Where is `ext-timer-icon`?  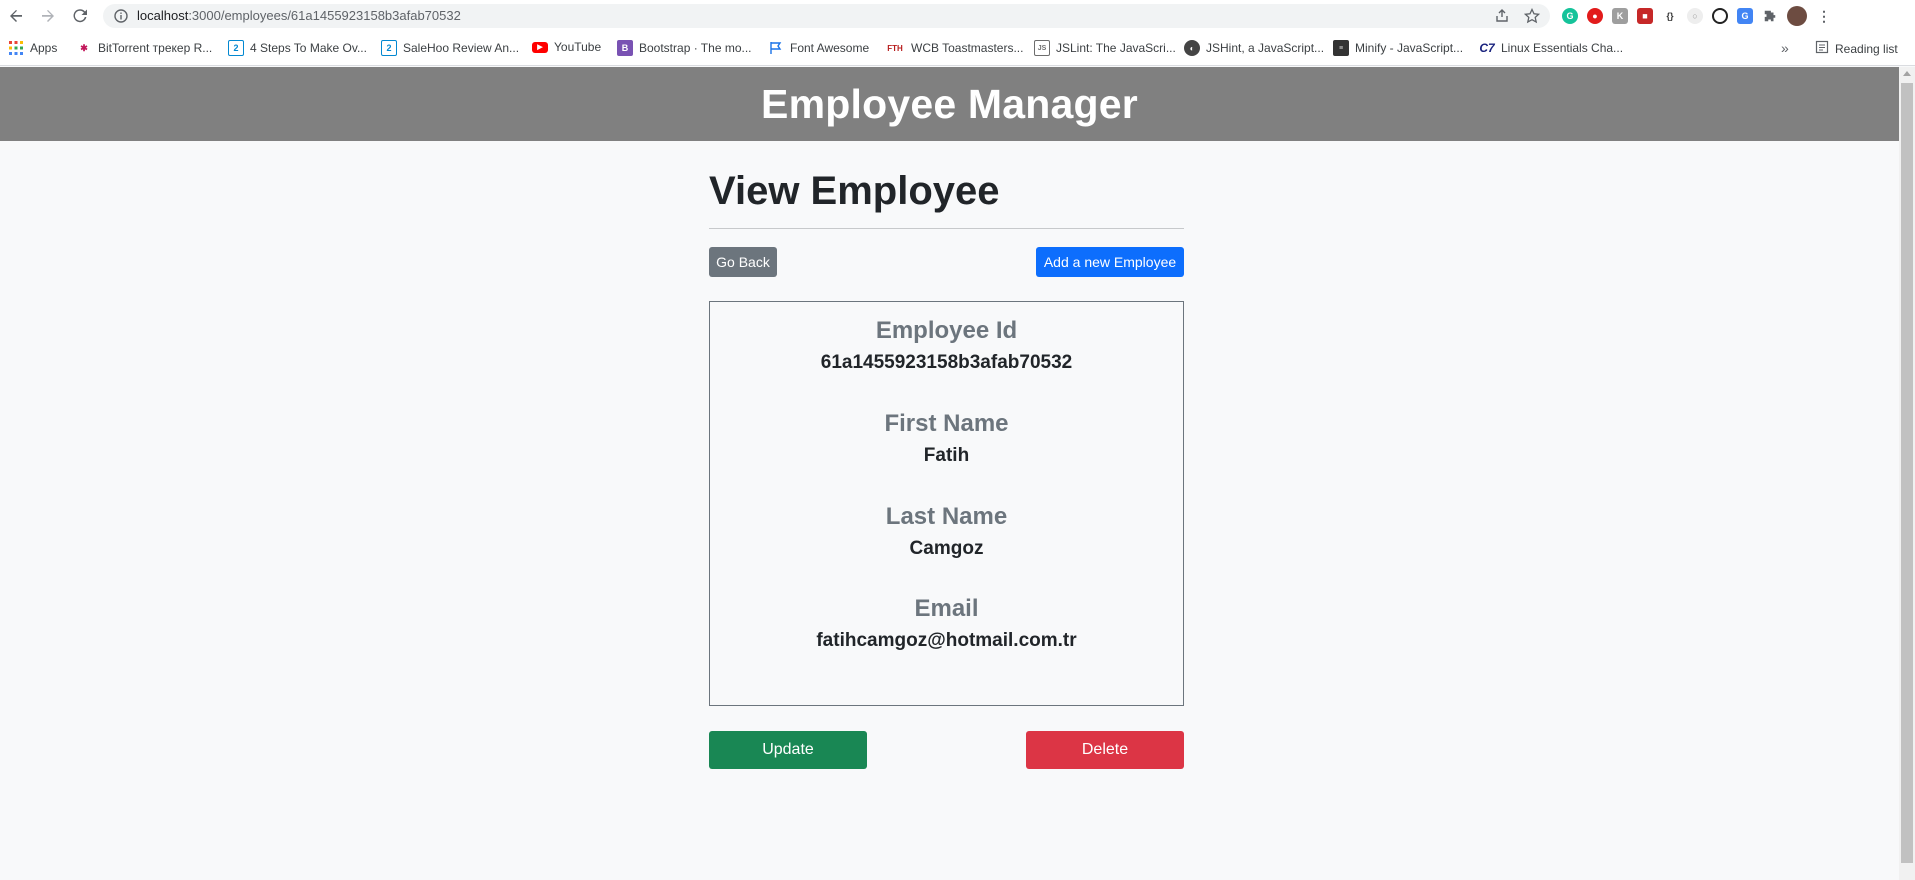
ext-timer-icon is located at coordinates (1720, 16).